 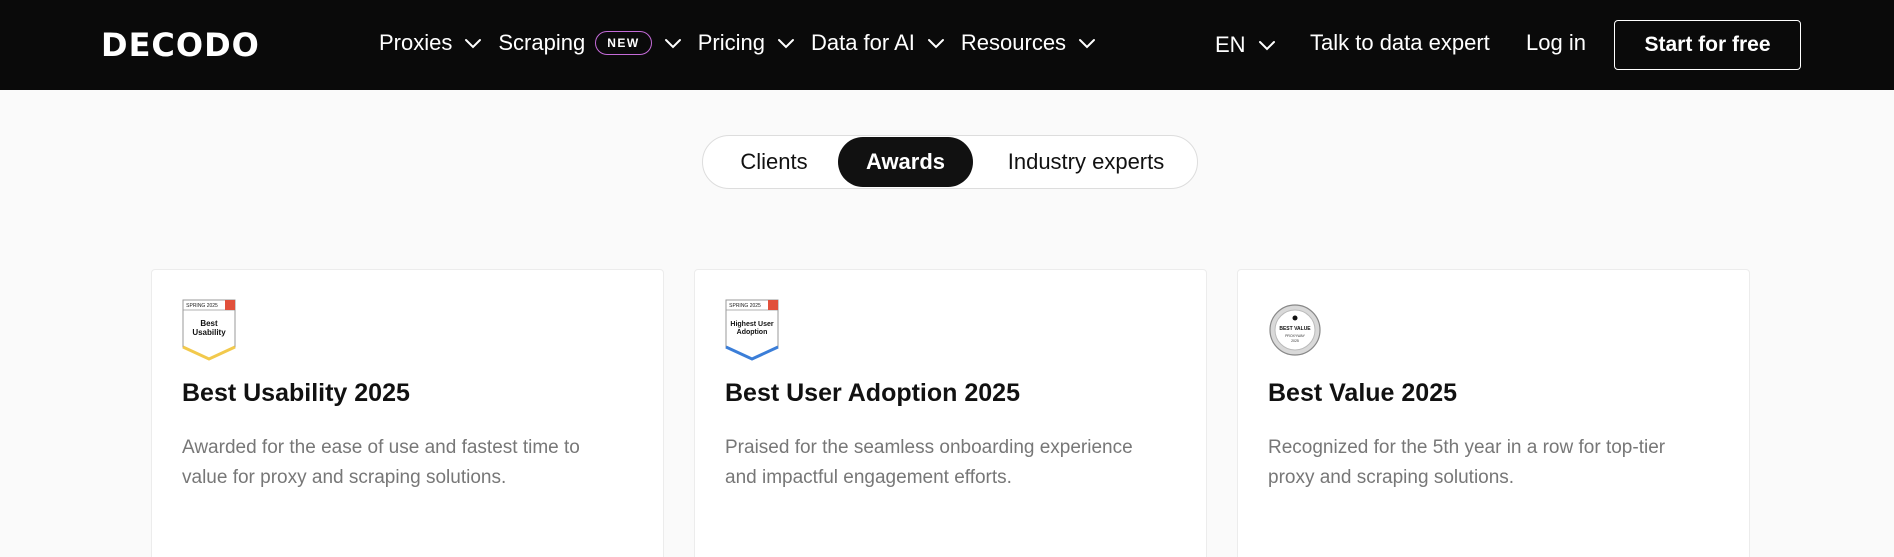 What do you see at coordinates (1400, 43) in the screenshot?
I see `talk-to-expert-link: Talk to data expert` at bounding box center [1400, 43].